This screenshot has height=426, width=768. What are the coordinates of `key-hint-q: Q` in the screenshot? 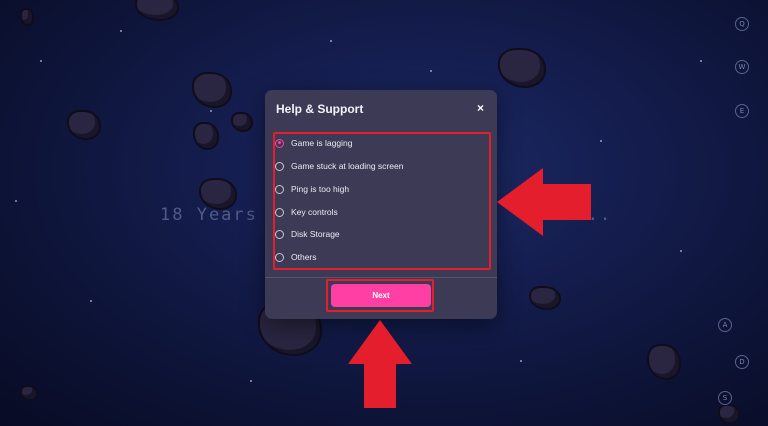 It's located at (742, 24).